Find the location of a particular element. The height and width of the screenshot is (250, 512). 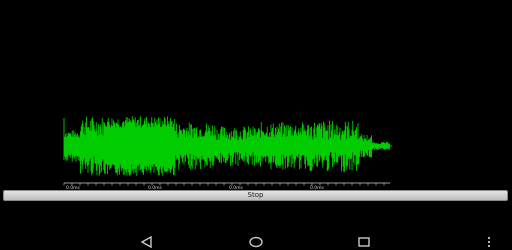

overflow-icon is located at coordinates (489, 242).